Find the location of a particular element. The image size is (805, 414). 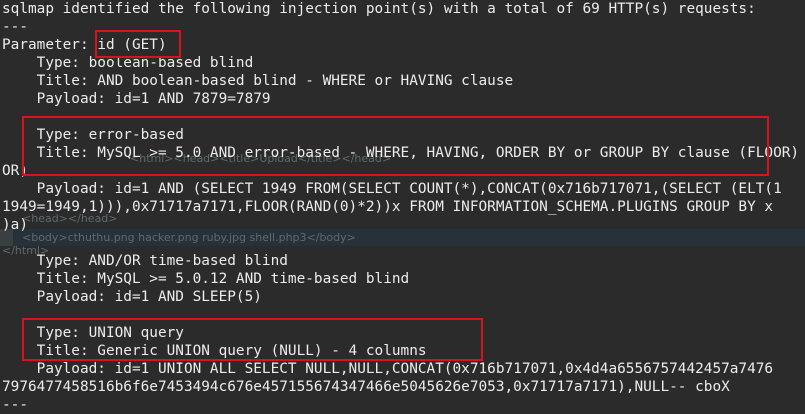

highlight-box-union-query is located at coordinates (252, 339).